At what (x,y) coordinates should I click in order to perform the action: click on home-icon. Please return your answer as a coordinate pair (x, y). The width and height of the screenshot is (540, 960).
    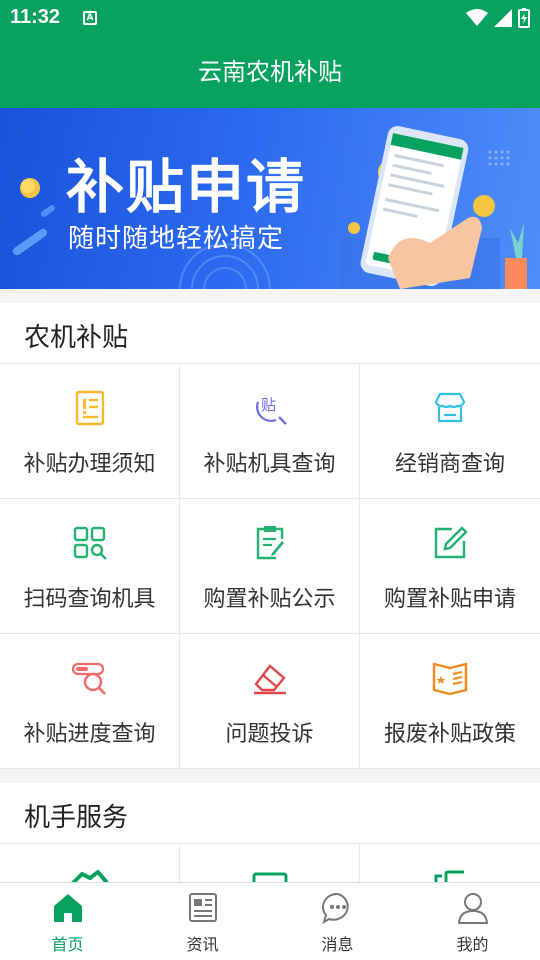
    Looking at the image, I should click on (67, 908).